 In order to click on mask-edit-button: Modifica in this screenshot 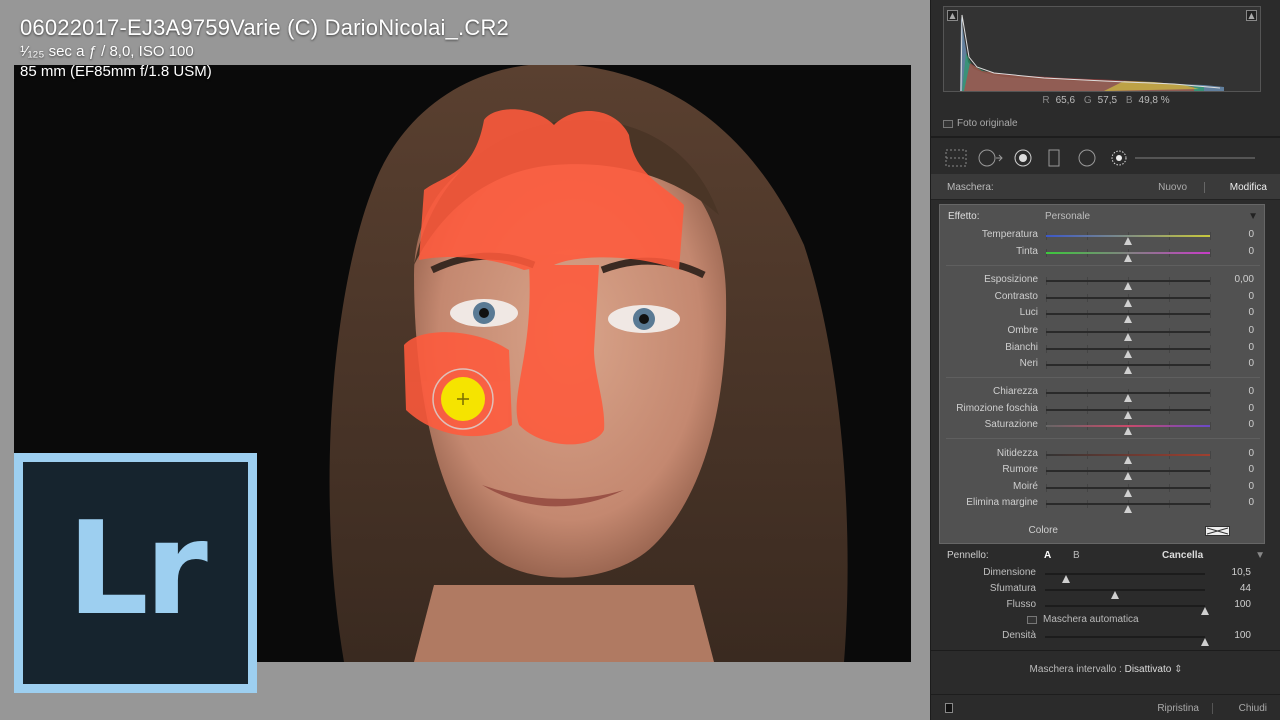, I will do `click(1248, 187)`.